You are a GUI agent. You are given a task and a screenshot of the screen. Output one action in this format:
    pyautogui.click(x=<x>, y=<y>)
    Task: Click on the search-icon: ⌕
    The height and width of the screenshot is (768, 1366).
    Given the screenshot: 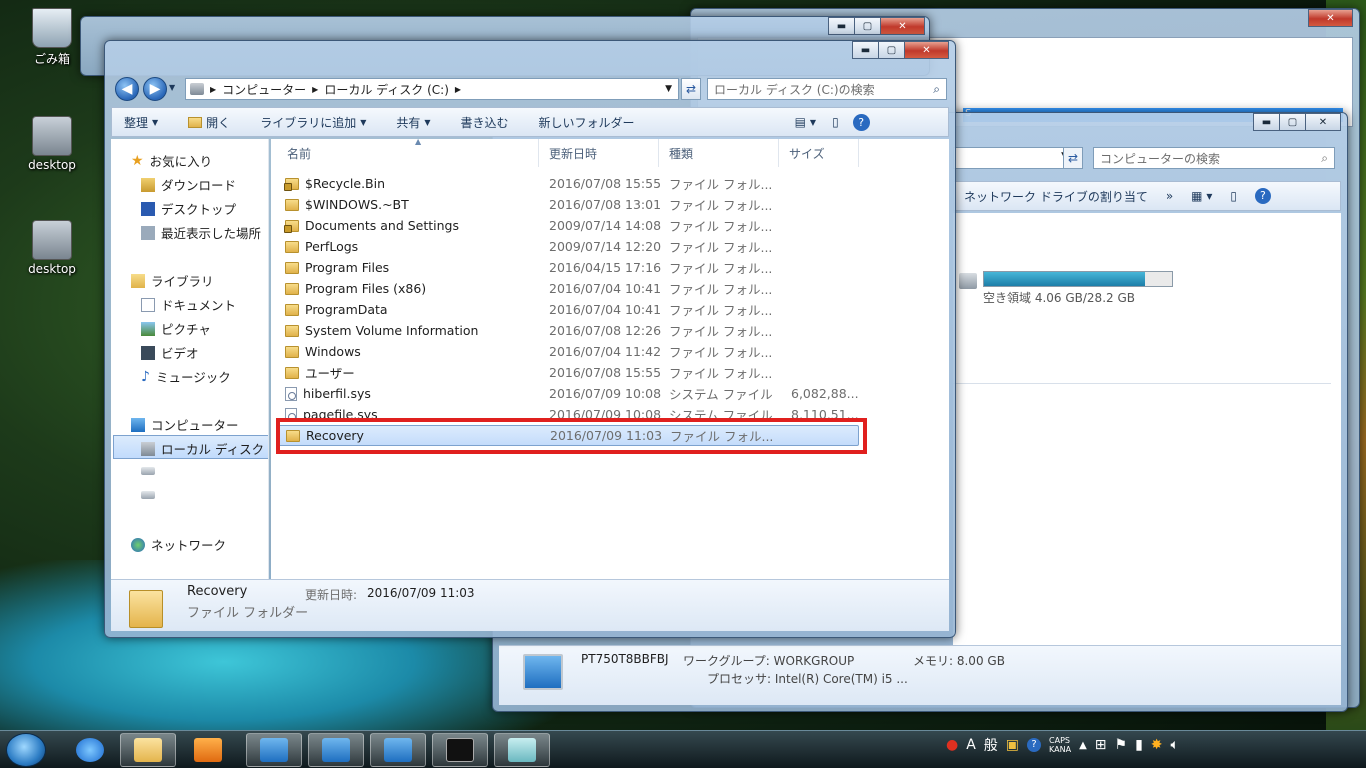 What is the action you would take?
    pyautogui.click(x=936, y=88)
    